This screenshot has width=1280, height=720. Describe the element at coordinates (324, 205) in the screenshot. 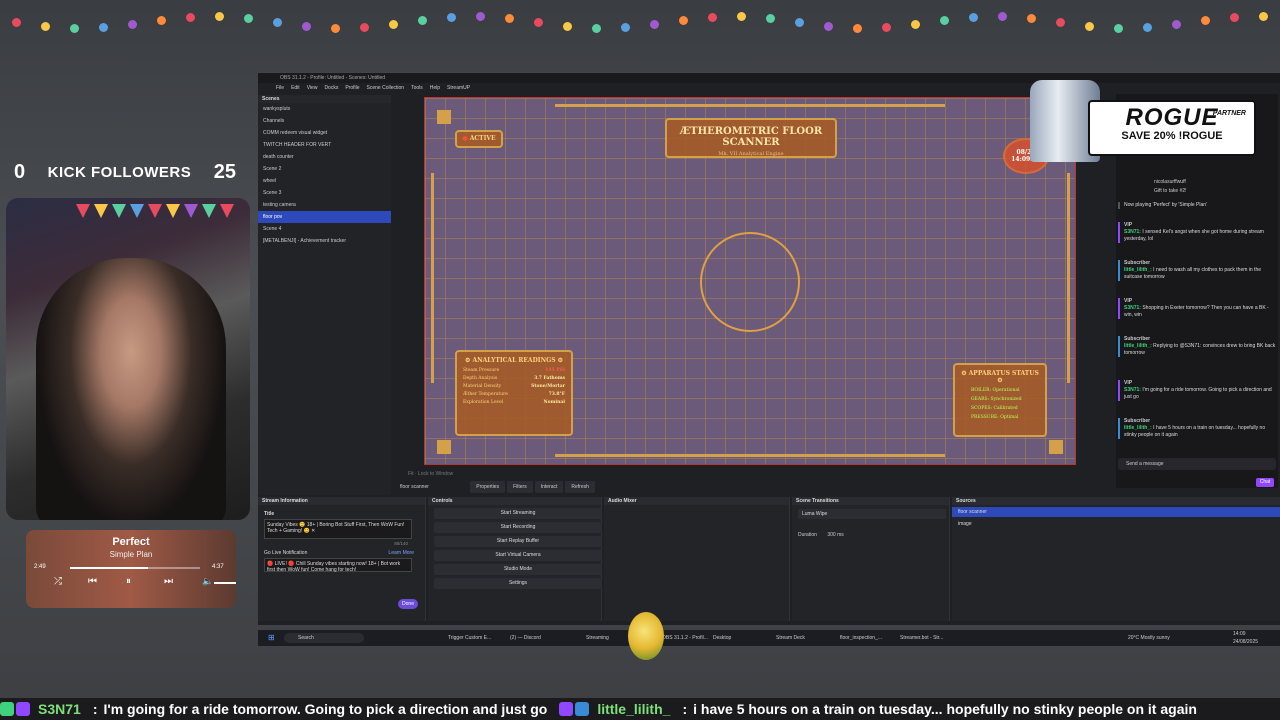

I see `scene-item: testing camera` at that location.